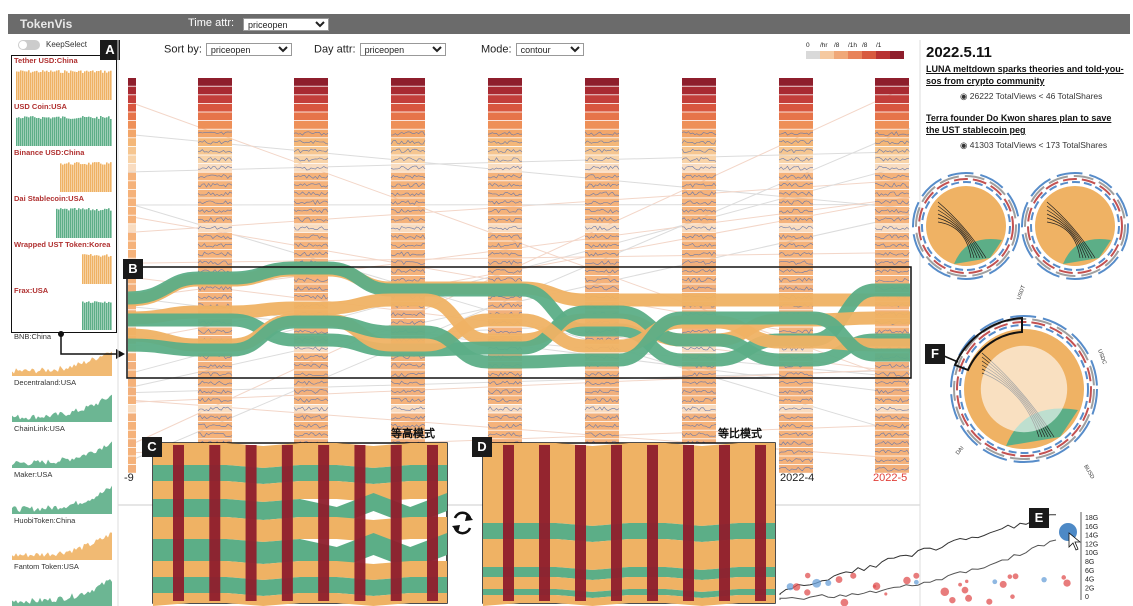  Describe the element at coordinates (1003, 96) in the screenshot. I see `views-count: 26222 TotalViews` at that location.